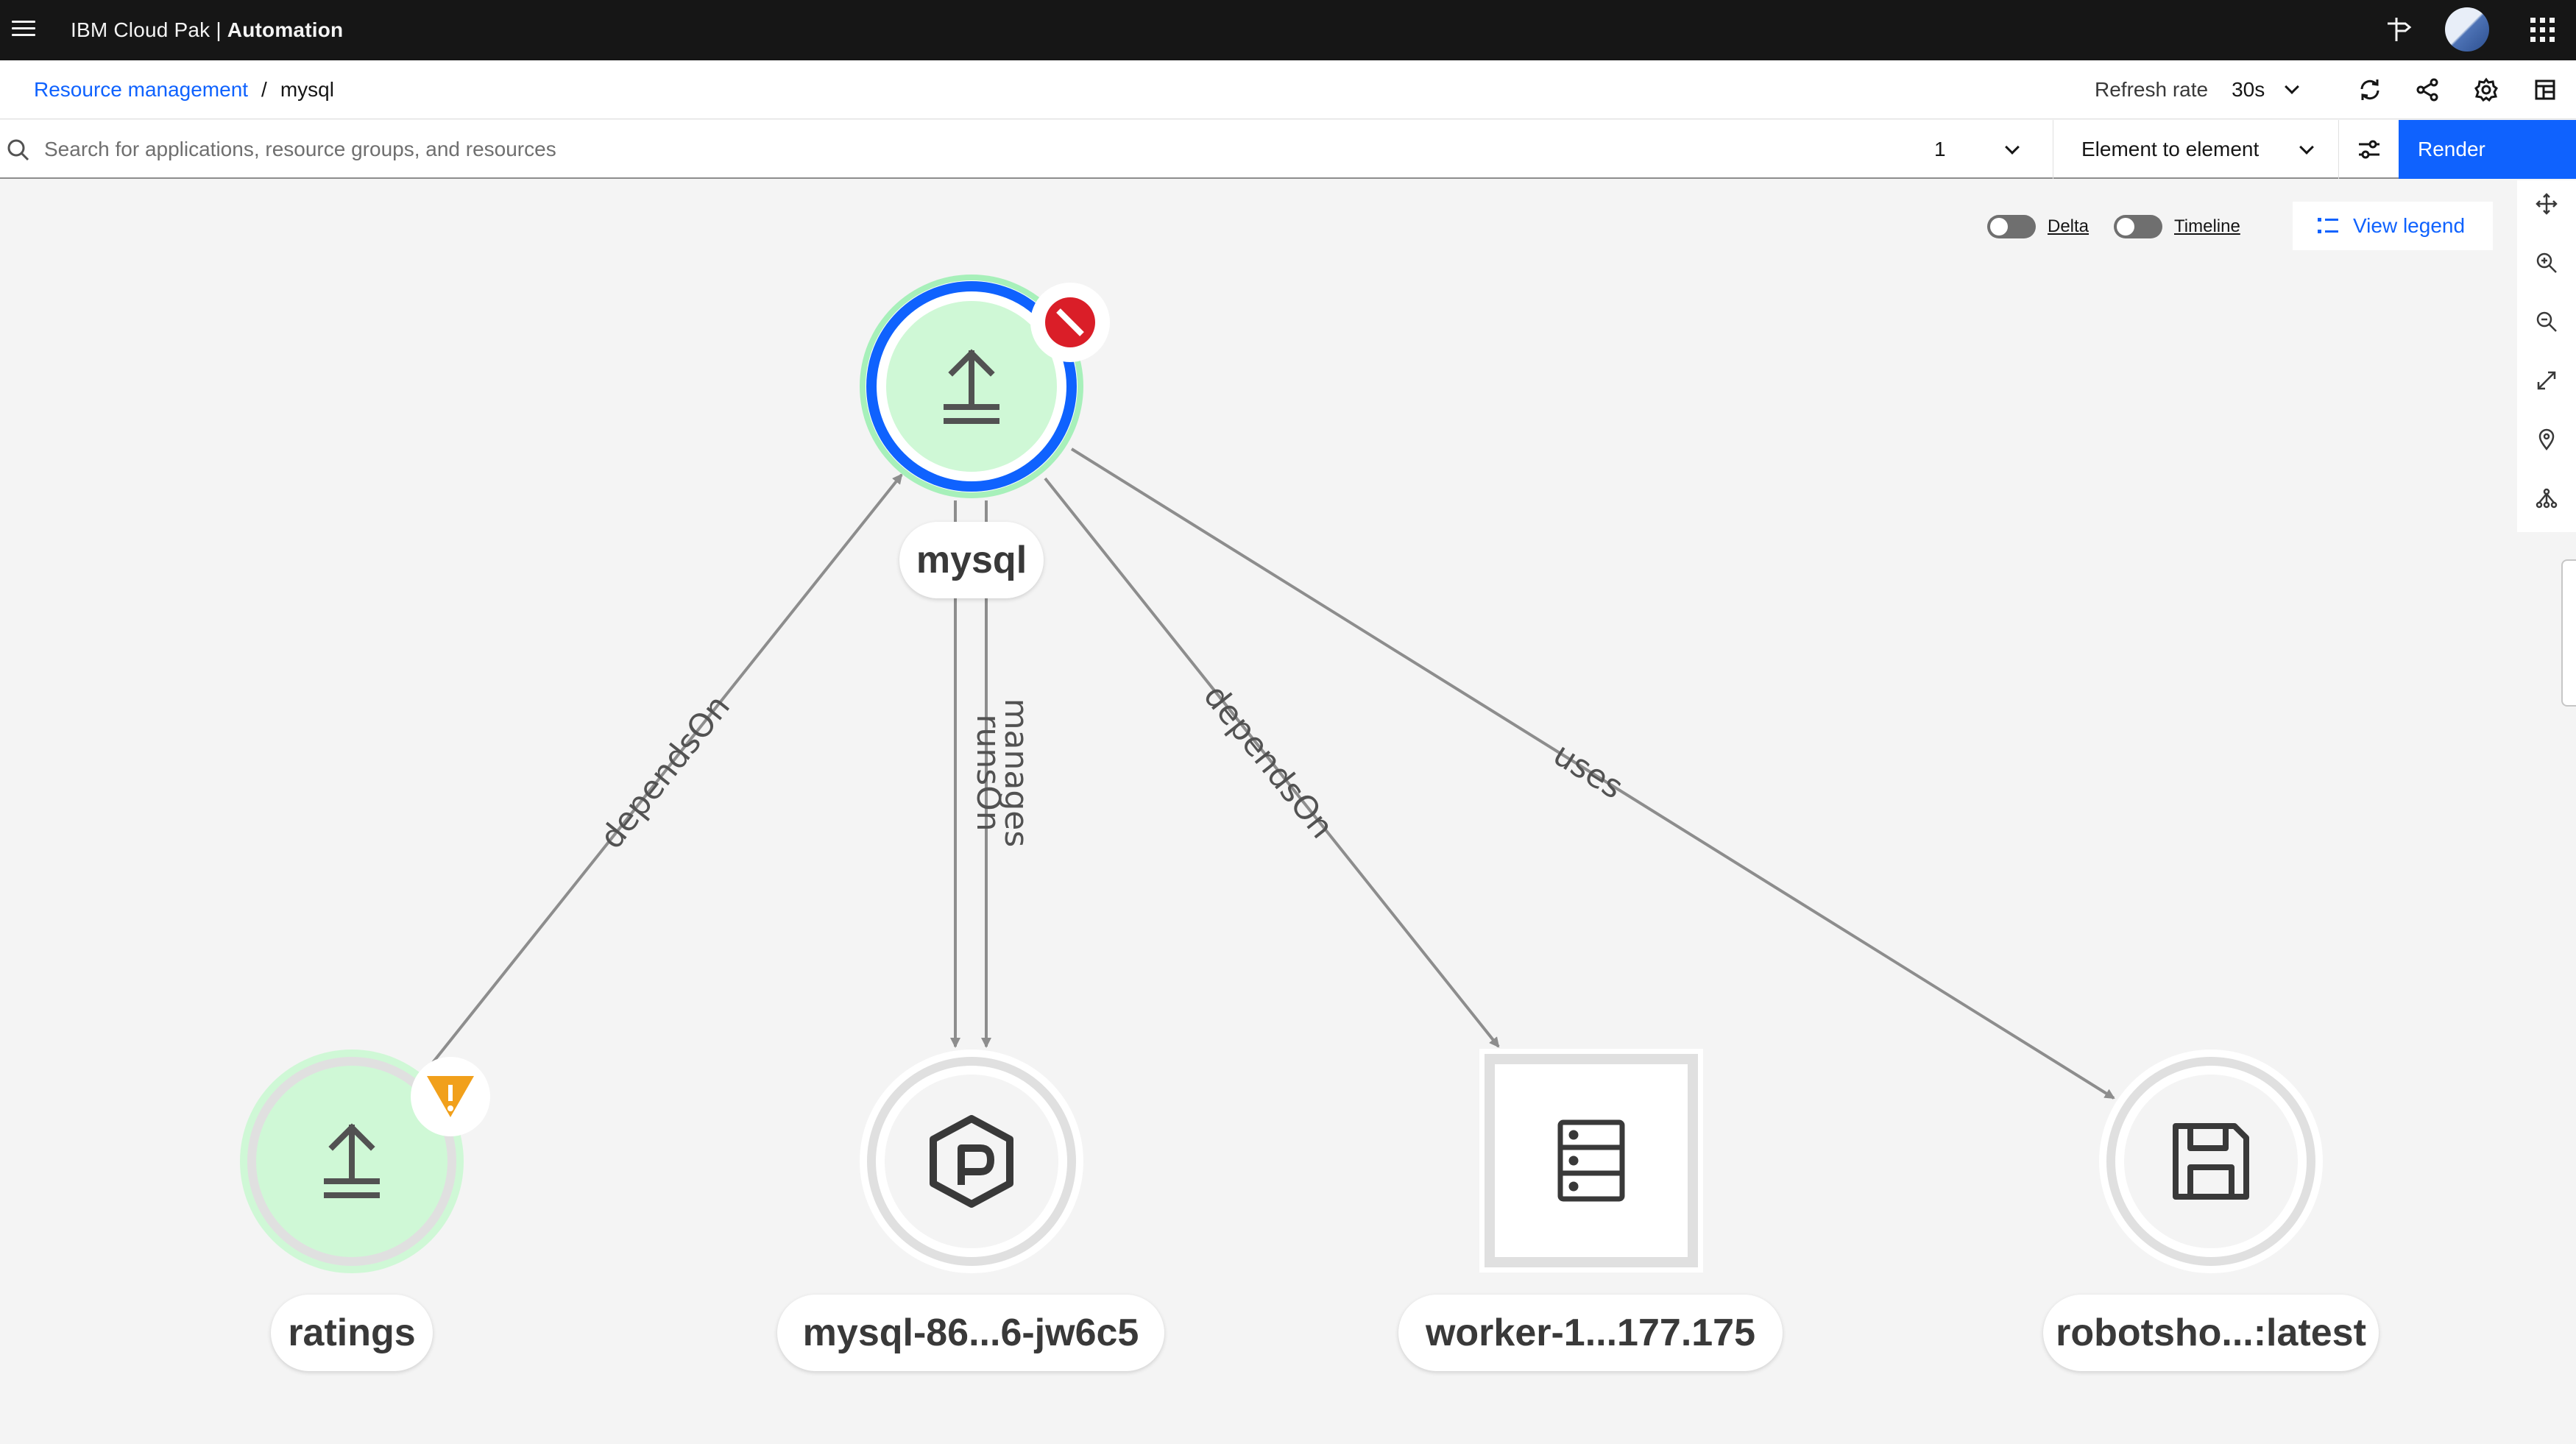 The width and height of the screenshot is (2576, 1444). What do you see at coordinates (2546, 204) in the screenshot?
I see `pan-icon` at bounding box center [2546, 204].